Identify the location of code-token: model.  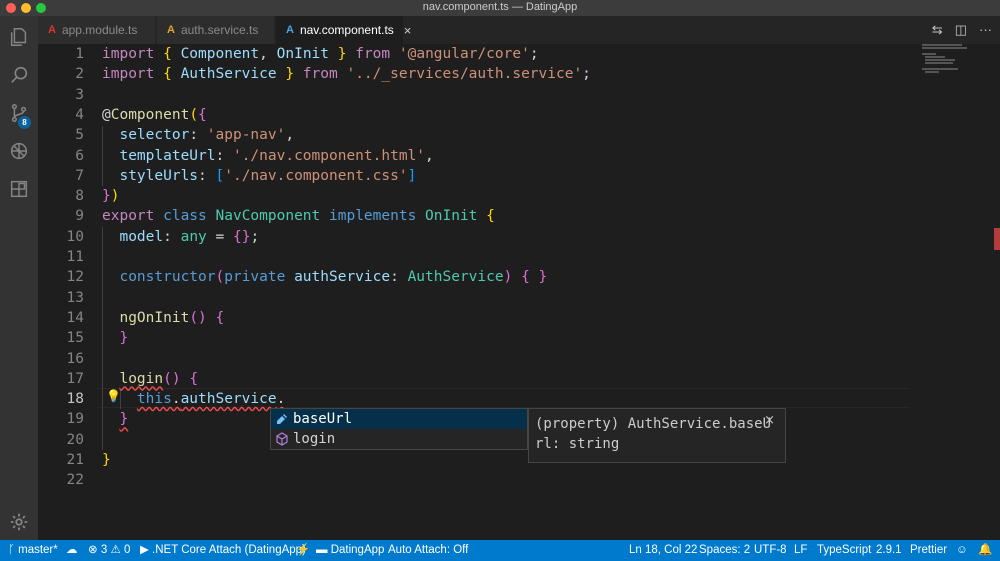
(141, 236).